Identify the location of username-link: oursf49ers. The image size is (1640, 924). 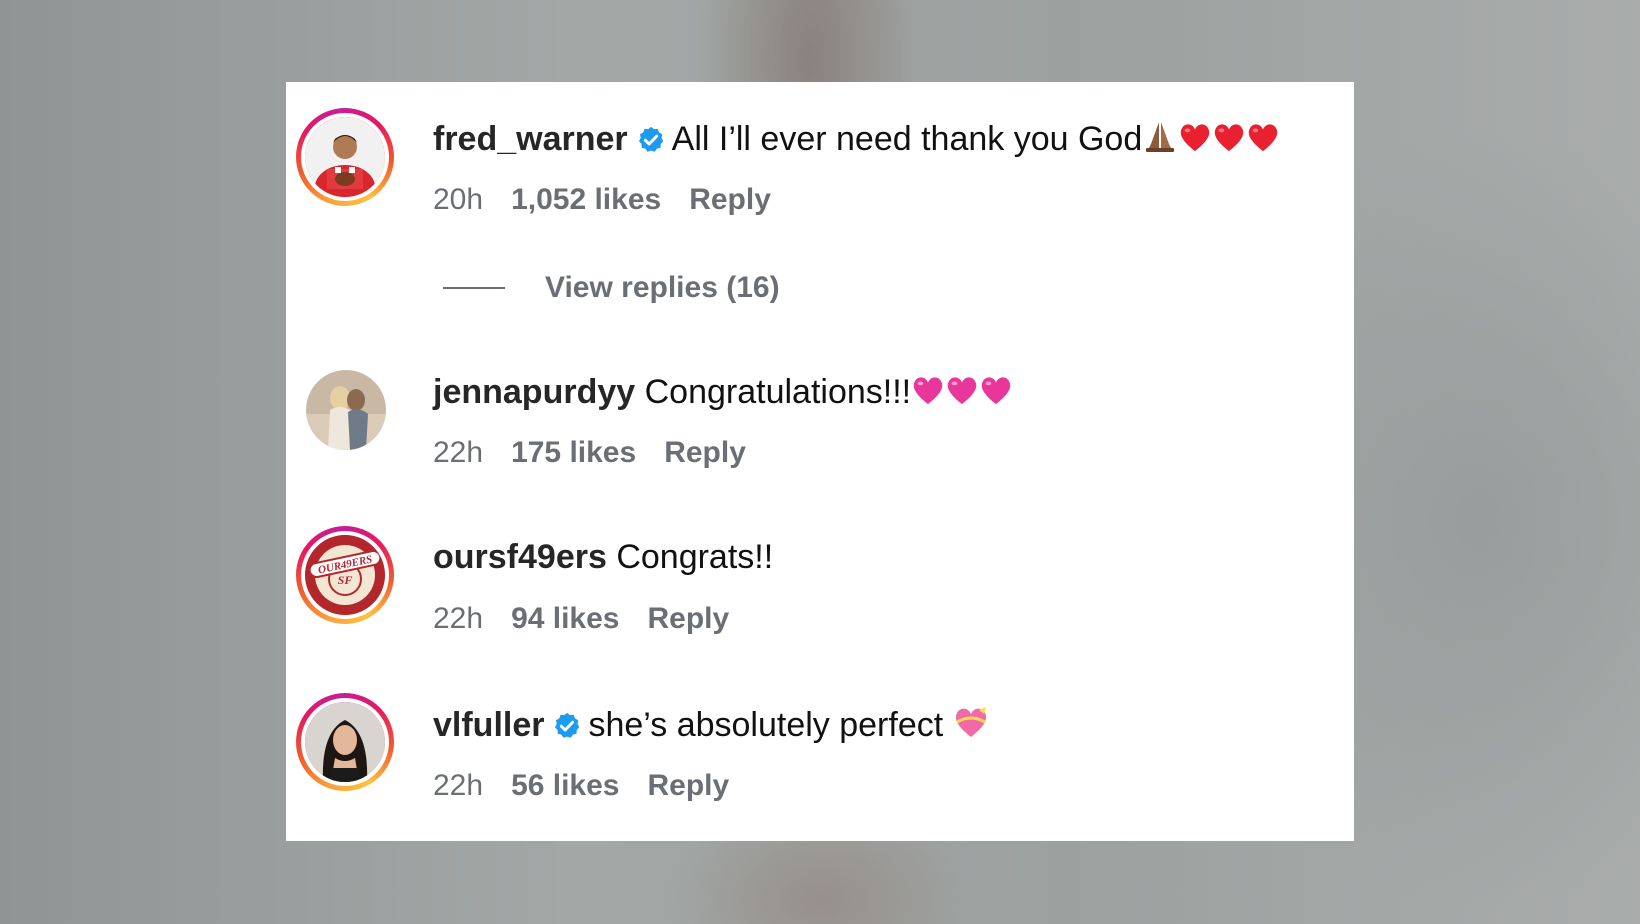
(520, 557).